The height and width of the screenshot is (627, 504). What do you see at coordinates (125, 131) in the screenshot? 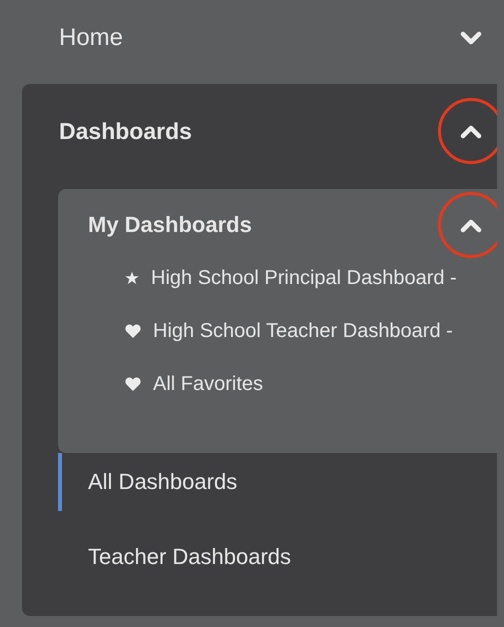
I see `section-title: Dashboards` at bounding box center [125, 131].